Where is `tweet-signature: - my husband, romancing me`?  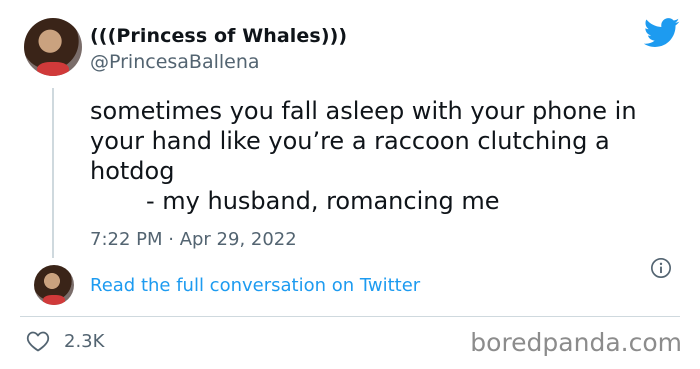 tweet-signature: - my husband, romancing me is located at coordinates (323, 201).